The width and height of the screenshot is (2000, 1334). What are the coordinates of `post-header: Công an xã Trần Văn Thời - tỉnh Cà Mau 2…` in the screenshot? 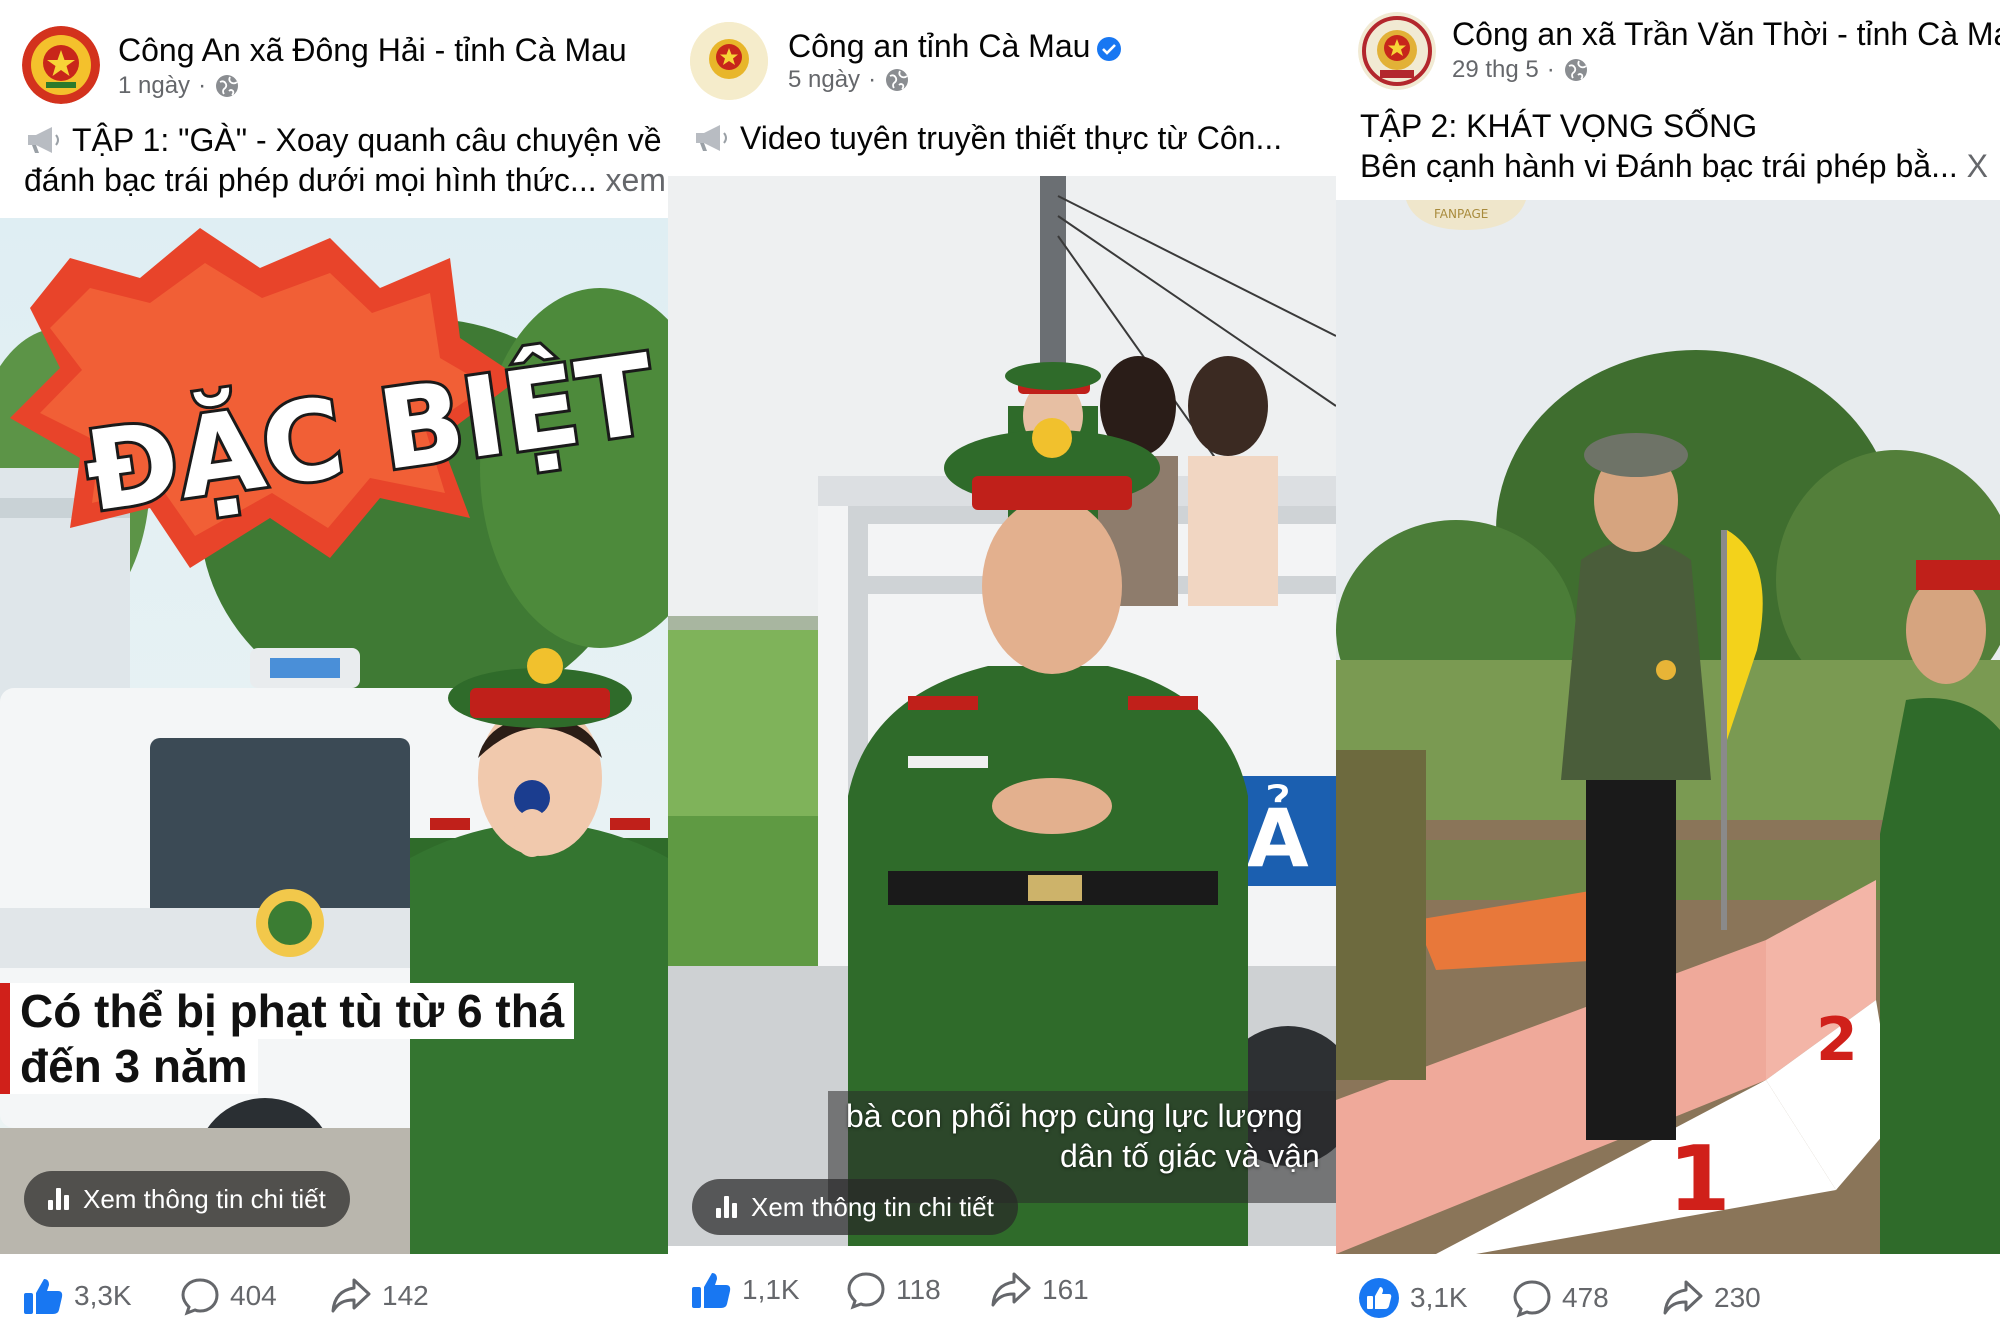 It's located at (1668, 55).